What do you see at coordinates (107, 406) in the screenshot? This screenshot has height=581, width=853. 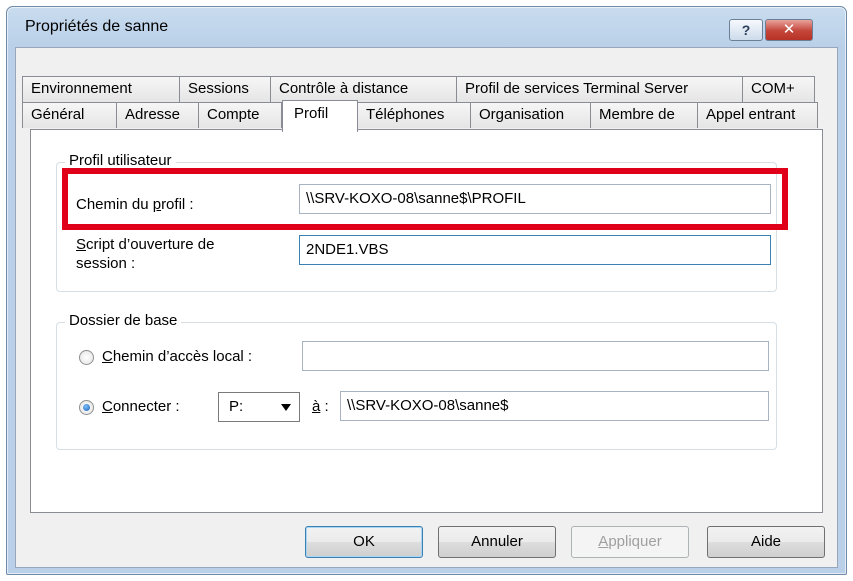 I see `connect-label-accel: C` at bounding box center [107, 406].